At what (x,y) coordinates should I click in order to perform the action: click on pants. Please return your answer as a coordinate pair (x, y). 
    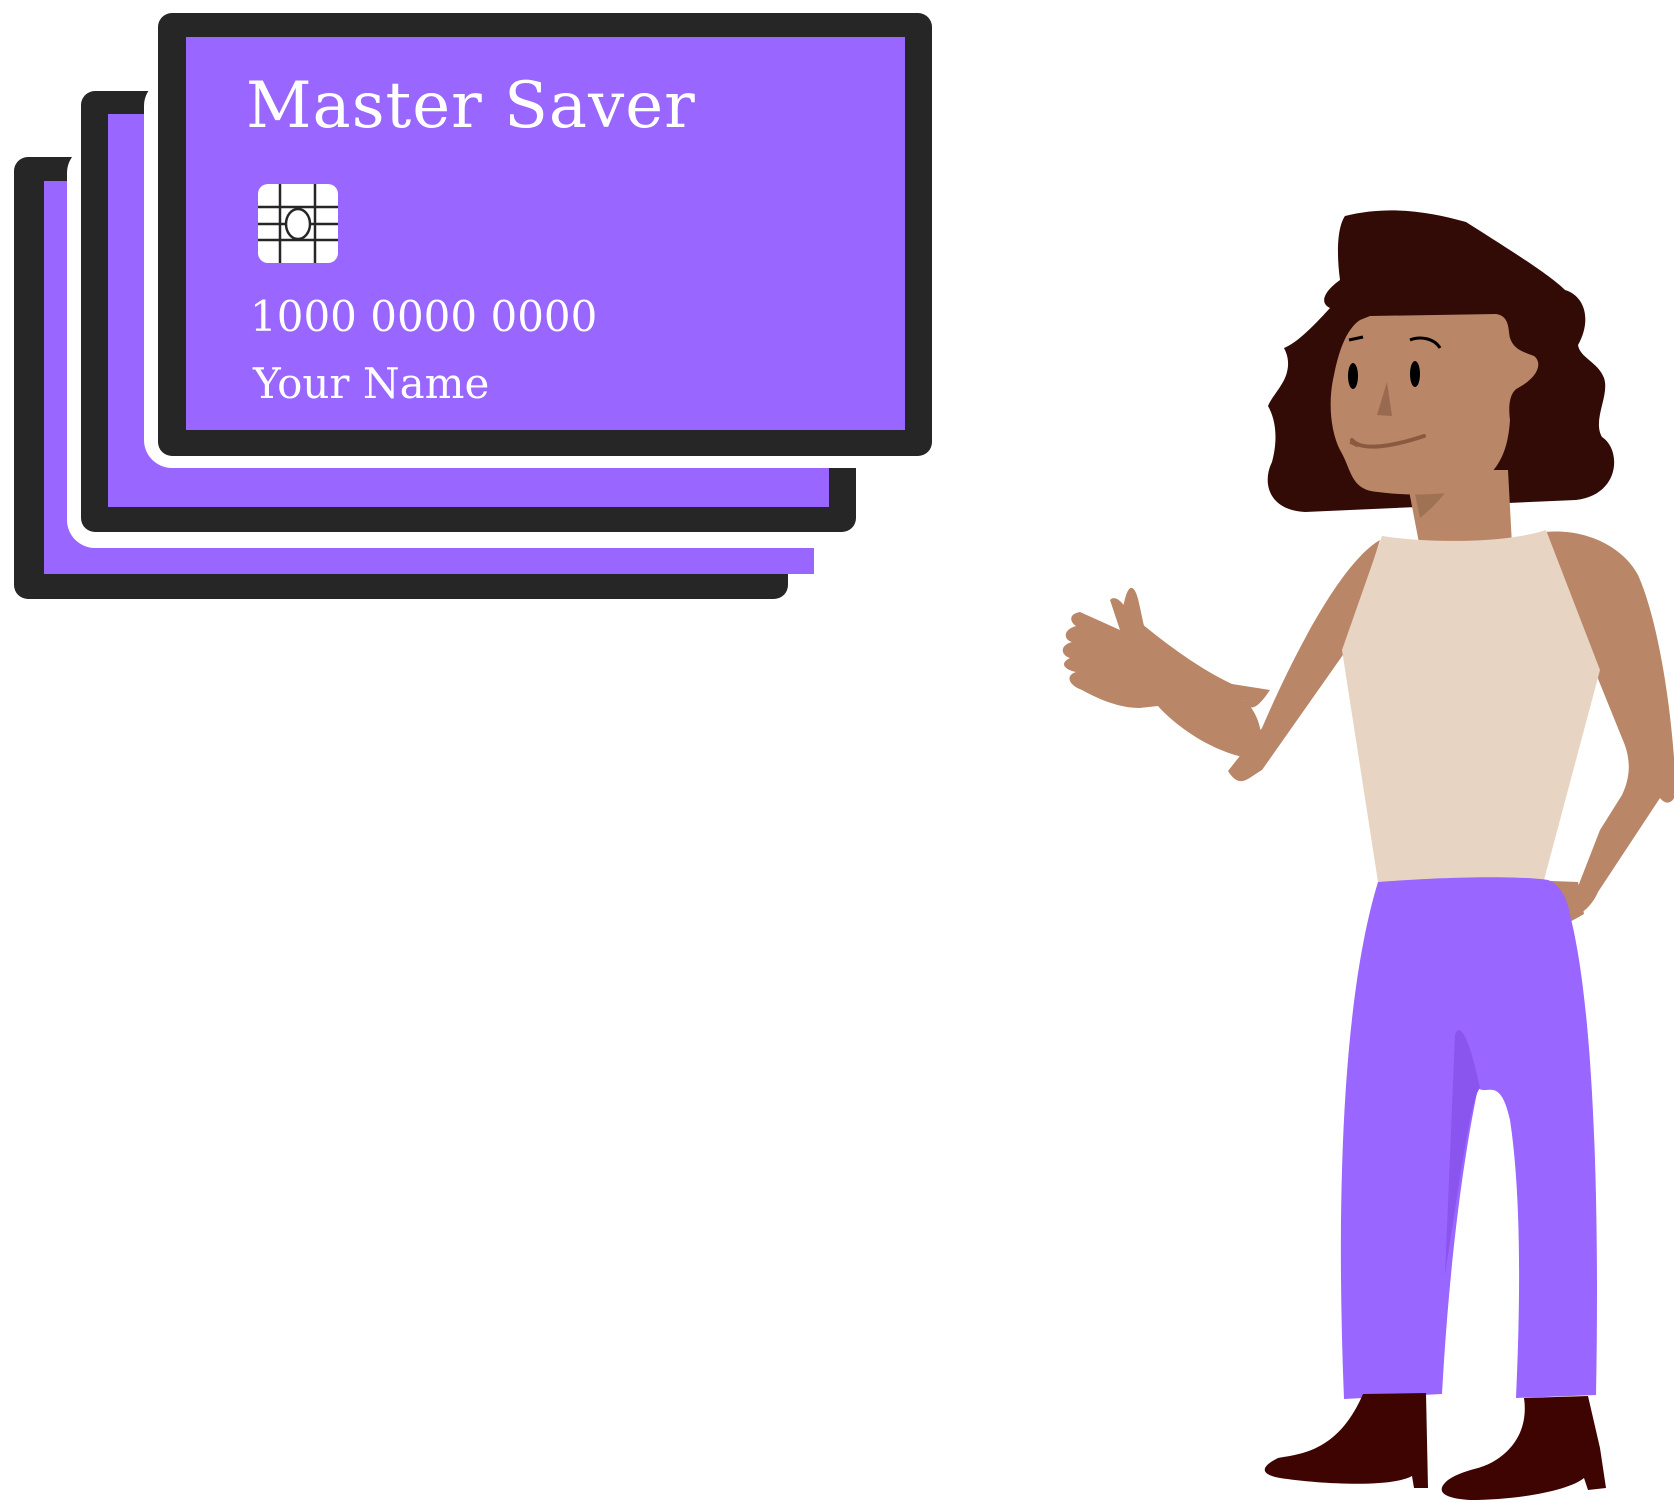
    Looking at the image, I should click on (1468, 1138).